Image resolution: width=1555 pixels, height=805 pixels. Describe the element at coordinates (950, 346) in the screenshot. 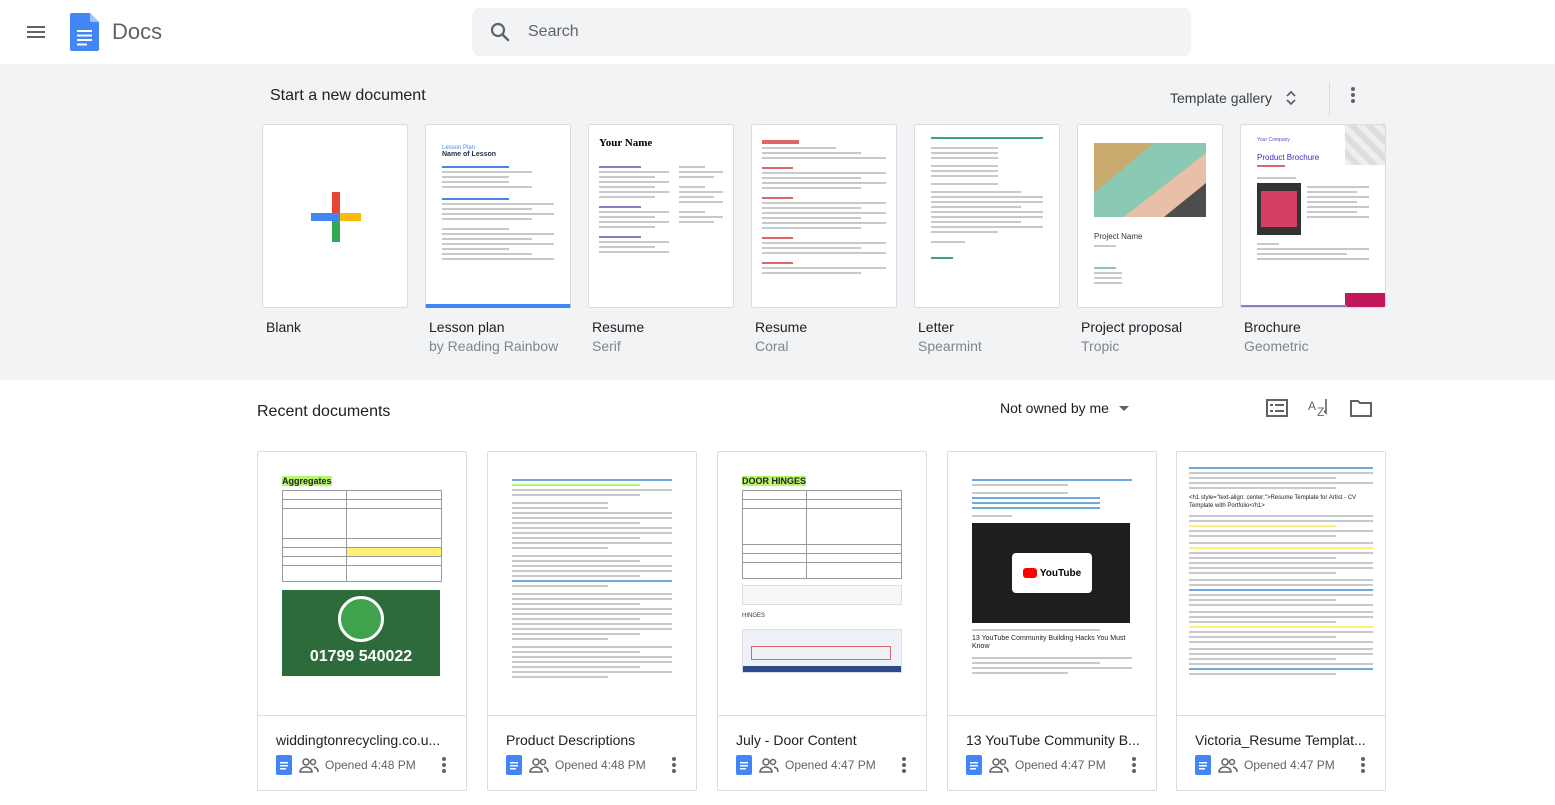

I see `template-subtitle: Spearmint` at that location.